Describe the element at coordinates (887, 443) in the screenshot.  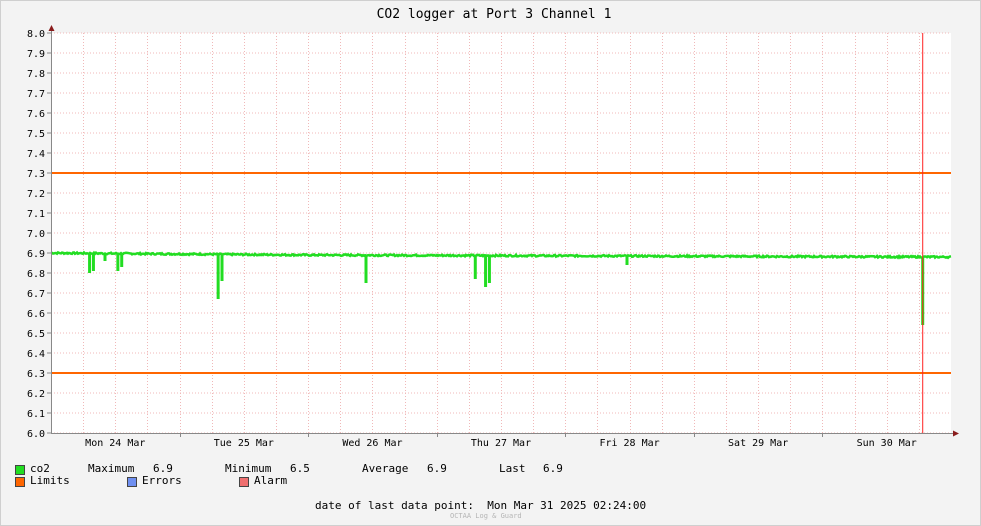
I see `x-tick-label: Sun 30 Mar` at that location.